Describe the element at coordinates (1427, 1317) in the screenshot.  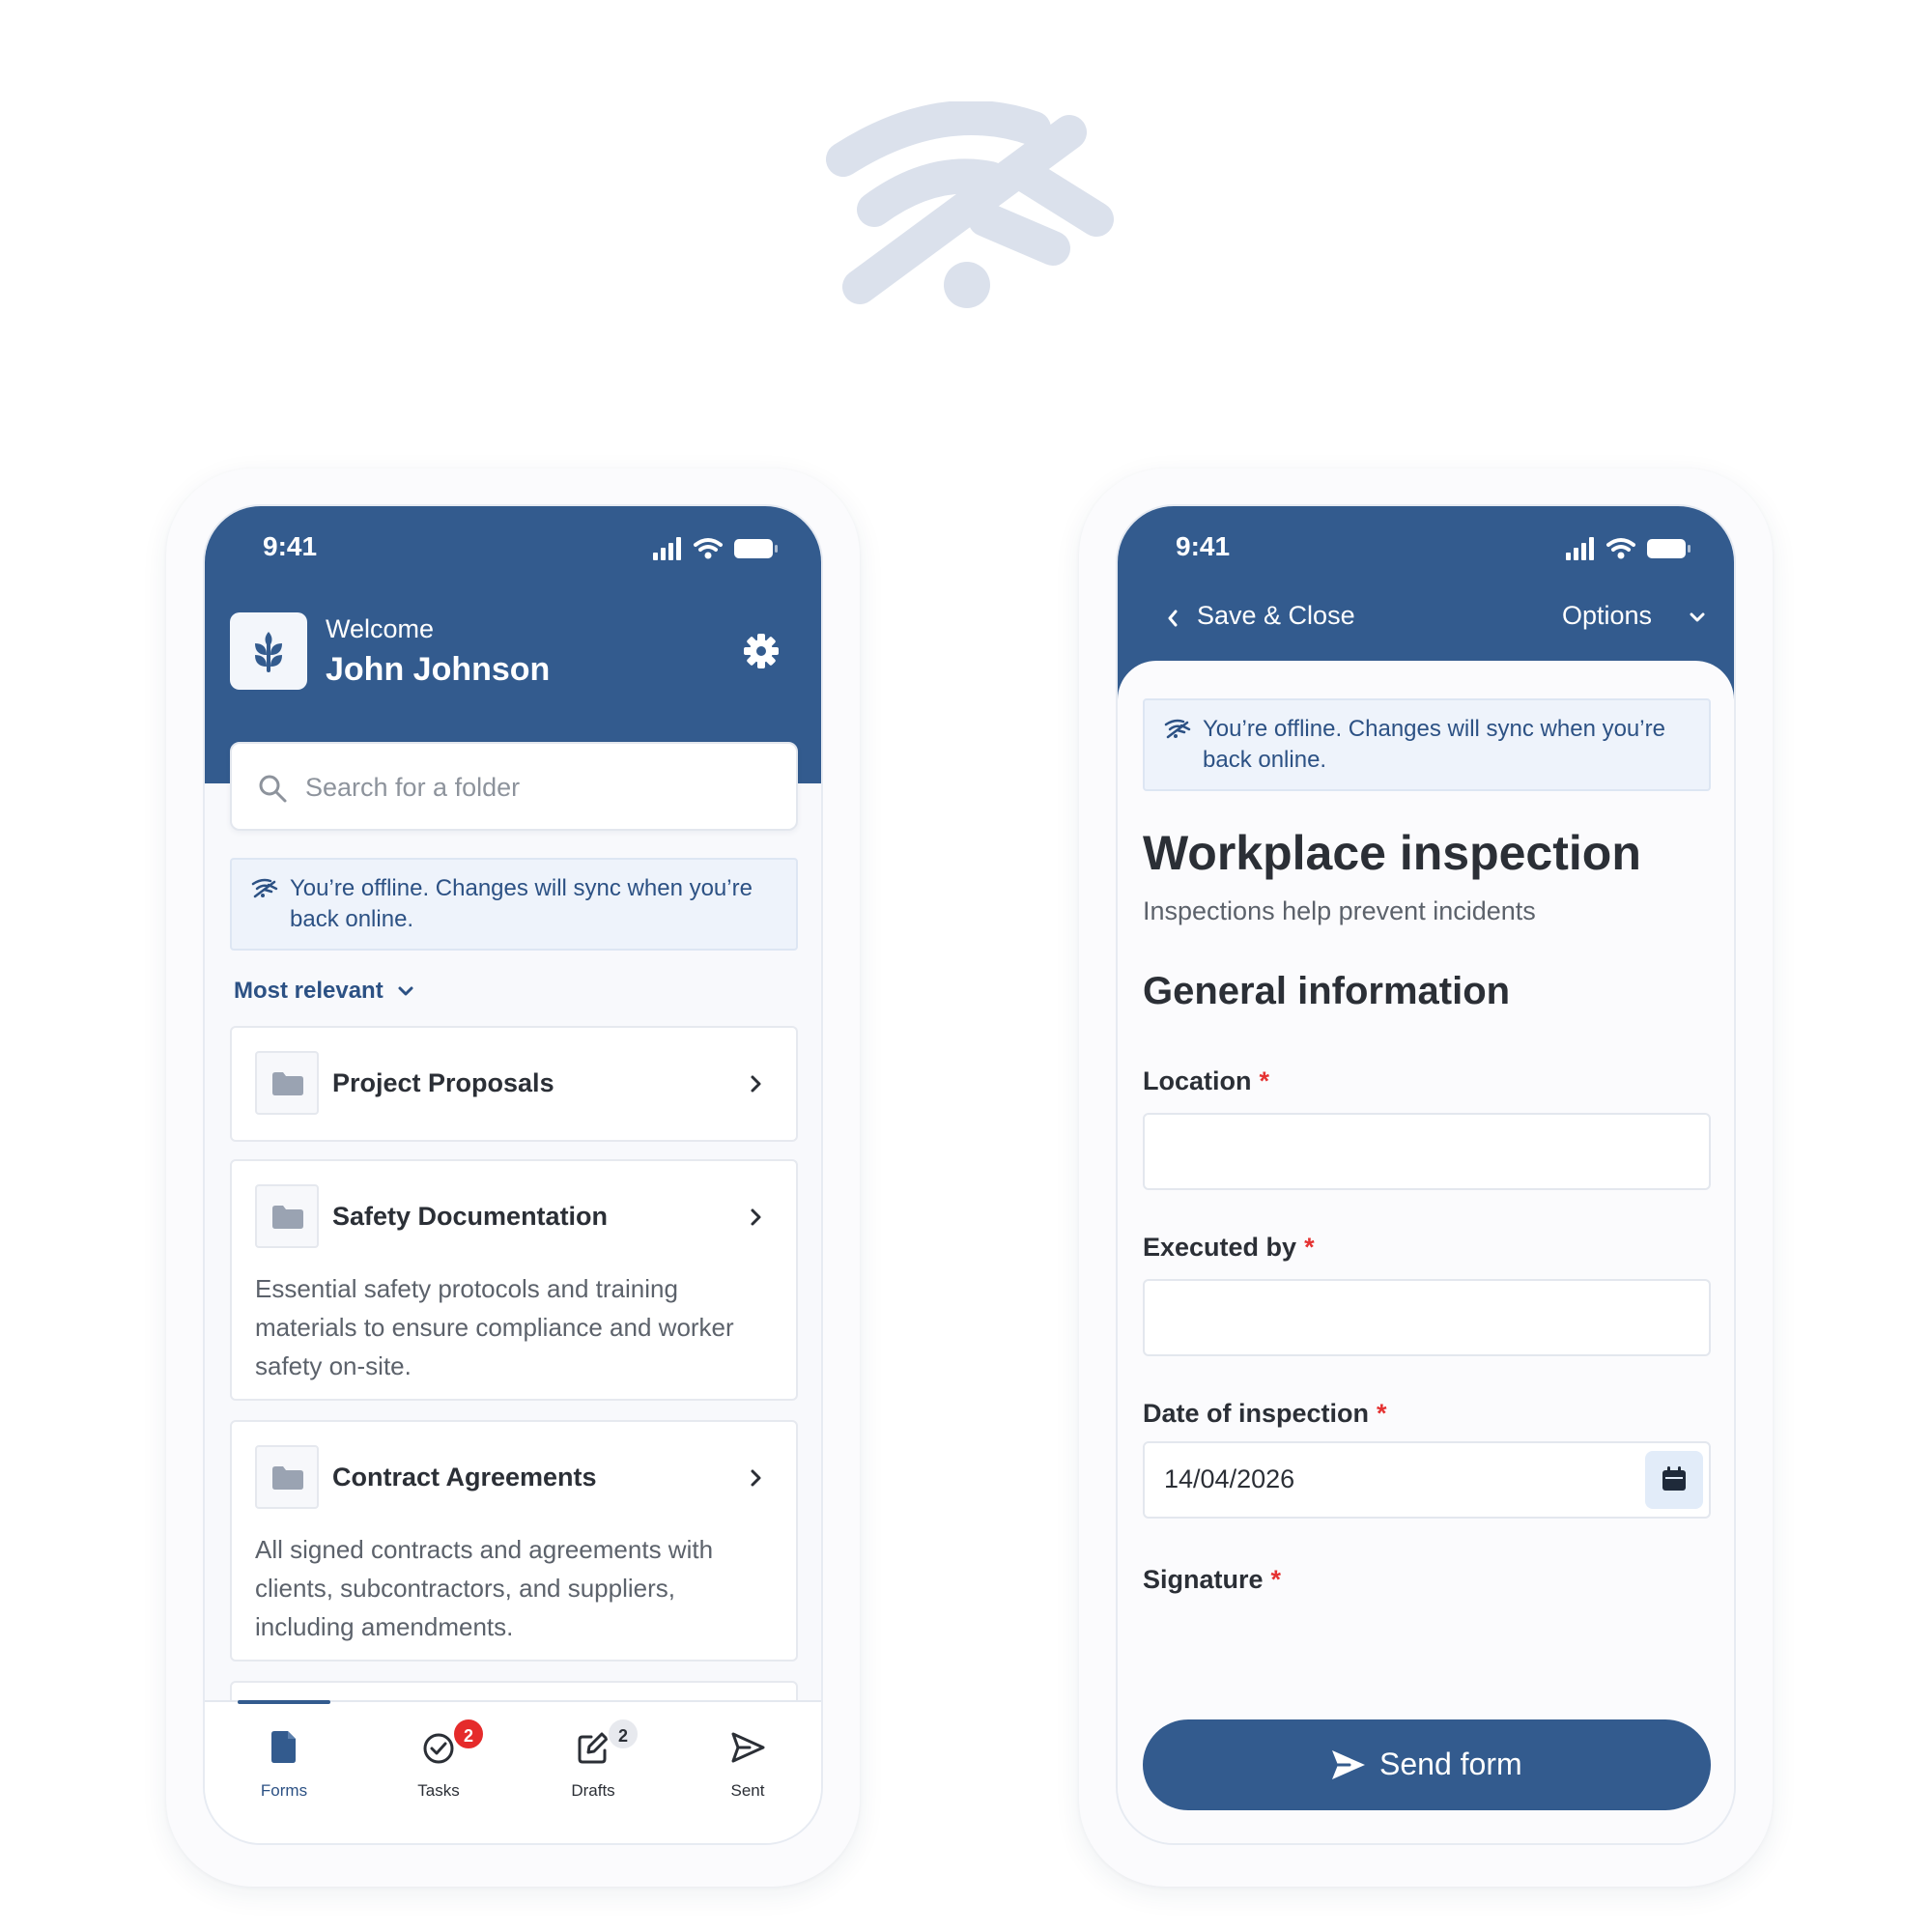
I see `executed-by-field` at that location.